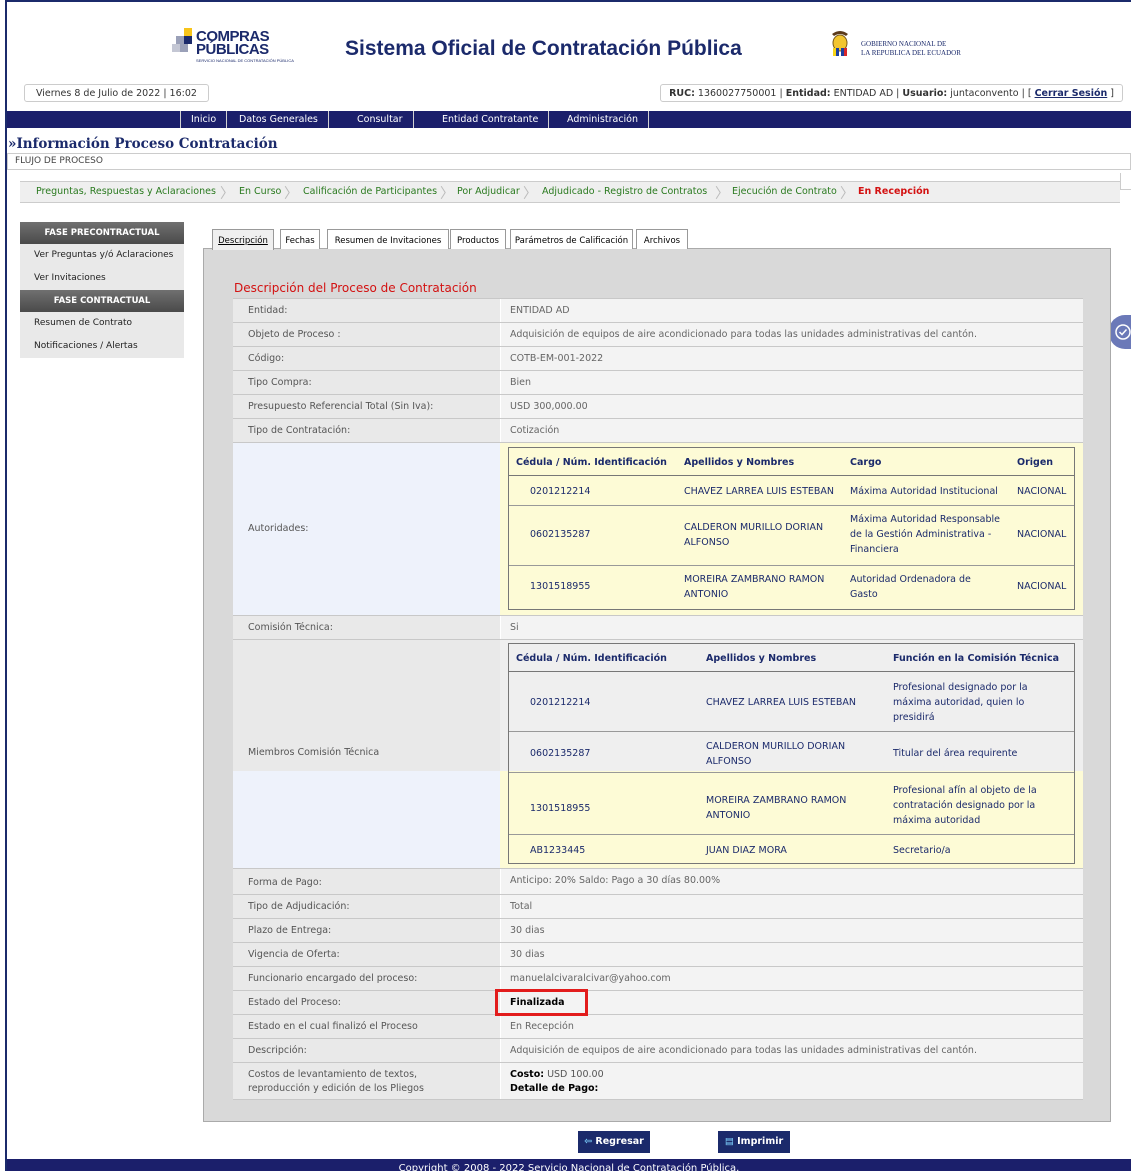 The width and height of the screenshot is (1131, 1171). What do you see at coordinates (791, 906) in the screenshot?
I see `tipo-adjudicacion-value: Total` at bounding box center [791, 906].